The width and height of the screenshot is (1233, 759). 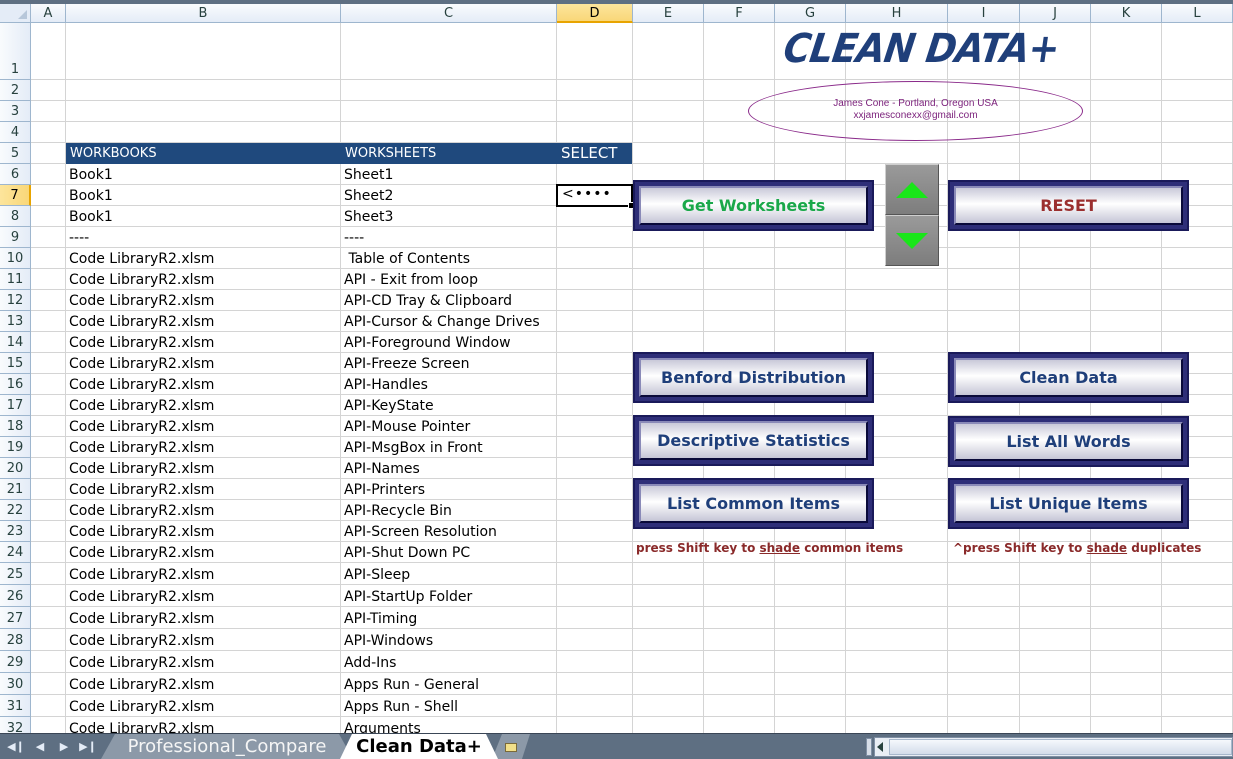 I want to click on row-header: 11, so click(x=15, y=279).